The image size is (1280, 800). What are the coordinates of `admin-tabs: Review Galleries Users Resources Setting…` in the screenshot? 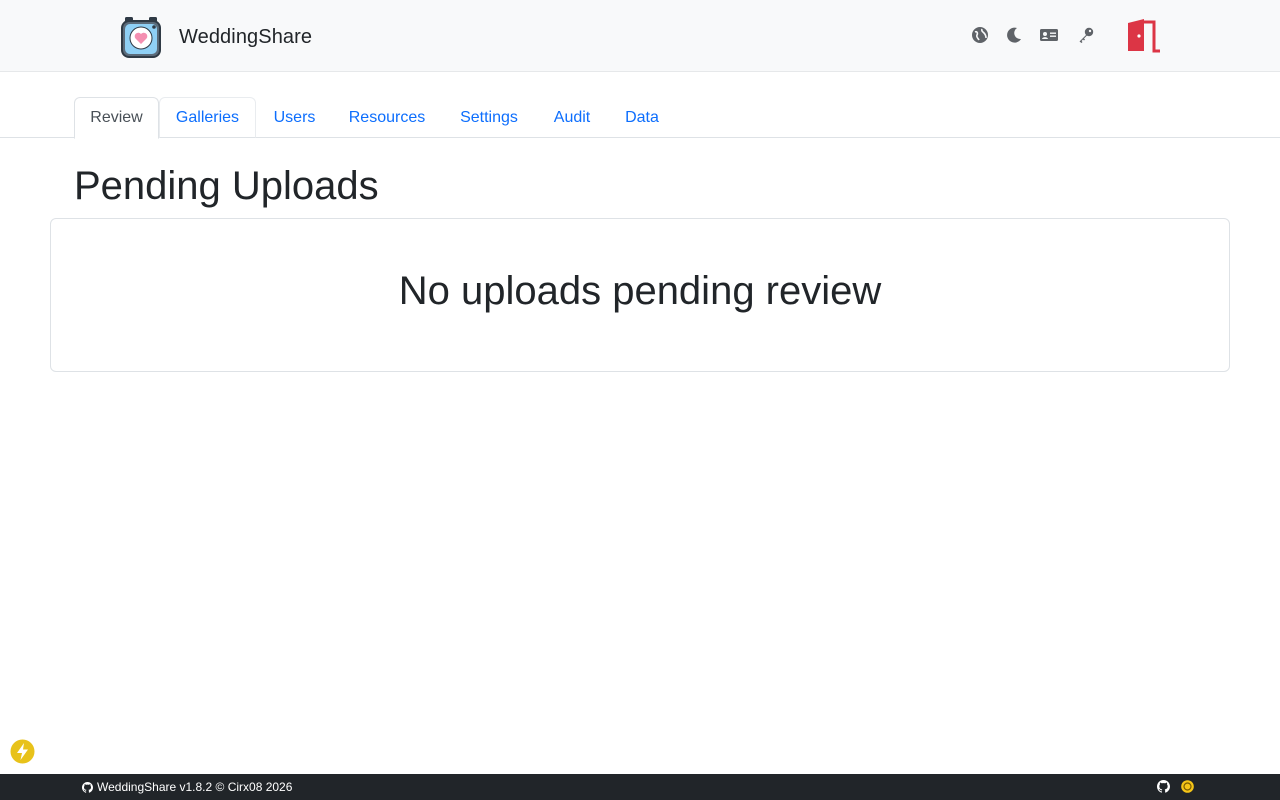 It's located at (640, 118).